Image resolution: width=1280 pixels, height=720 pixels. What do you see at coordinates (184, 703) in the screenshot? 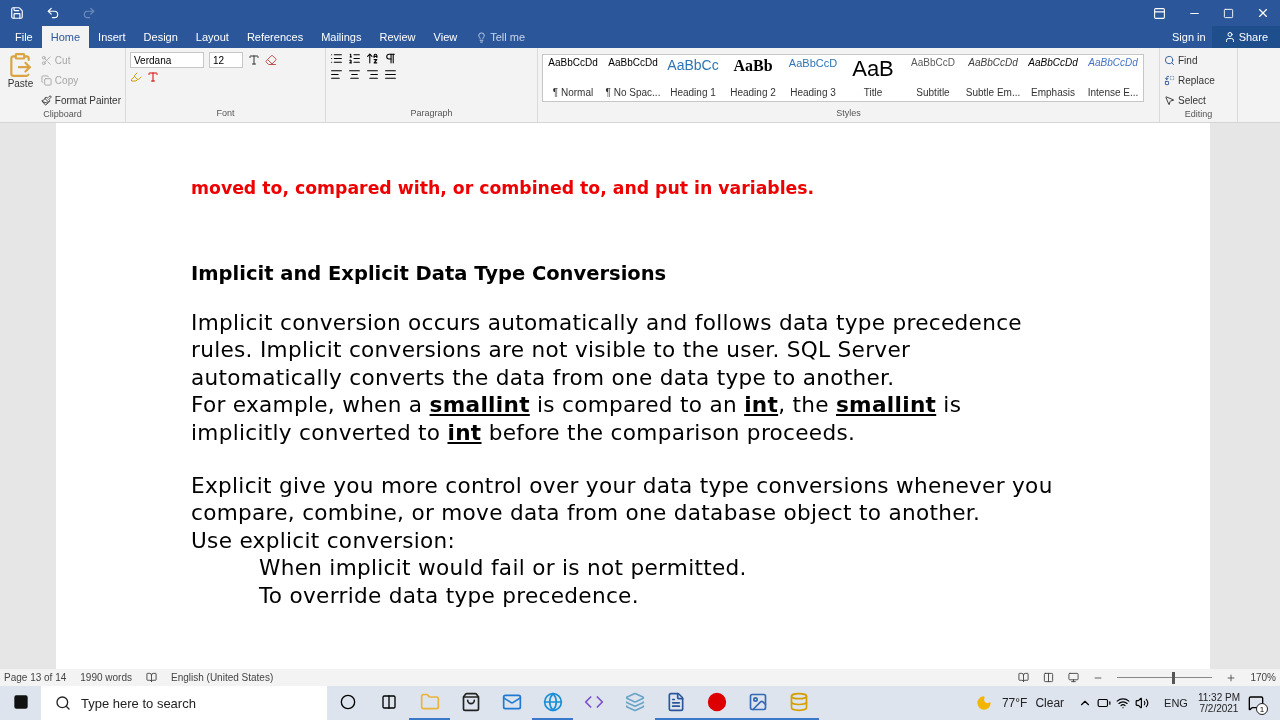
I see `taskbar-search-field: Type here to search` at bounding box center [184, 703].